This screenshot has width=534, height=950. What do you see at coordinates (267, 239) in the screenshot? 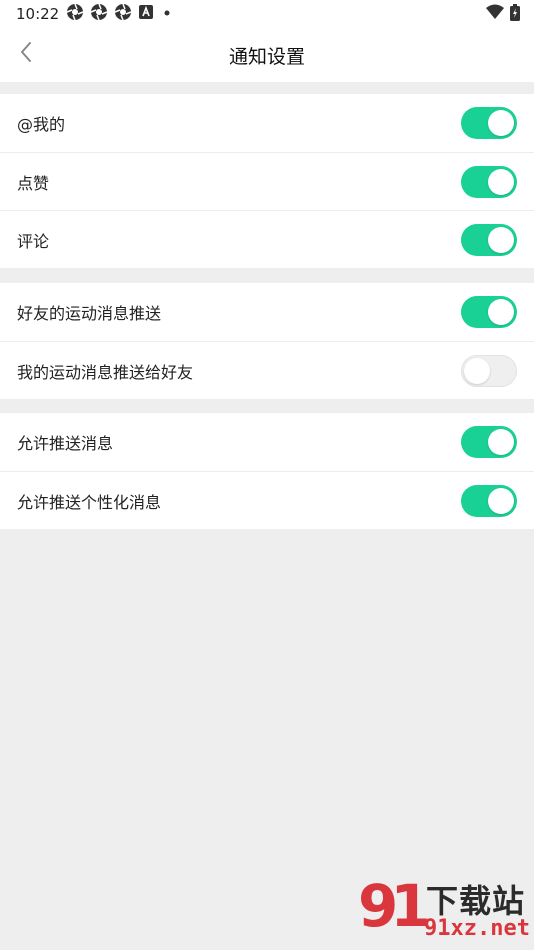
I see `setting-row-comments: 评论` at bounding box center [267, 239].